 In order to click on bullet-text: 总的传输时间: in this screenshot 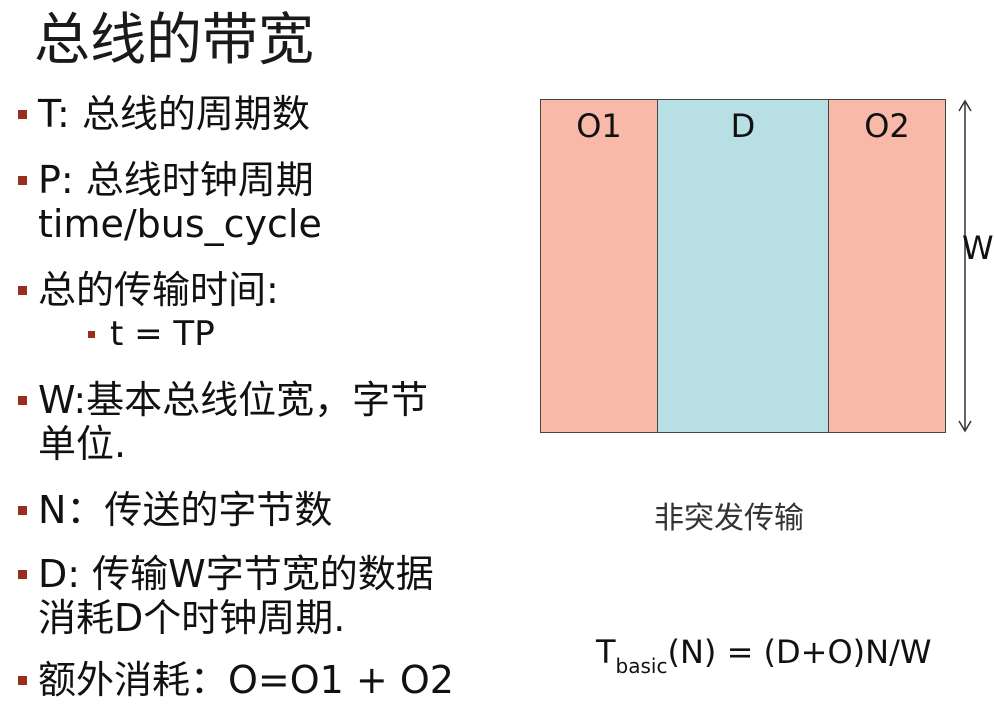, I will do `click(158, 290)`.